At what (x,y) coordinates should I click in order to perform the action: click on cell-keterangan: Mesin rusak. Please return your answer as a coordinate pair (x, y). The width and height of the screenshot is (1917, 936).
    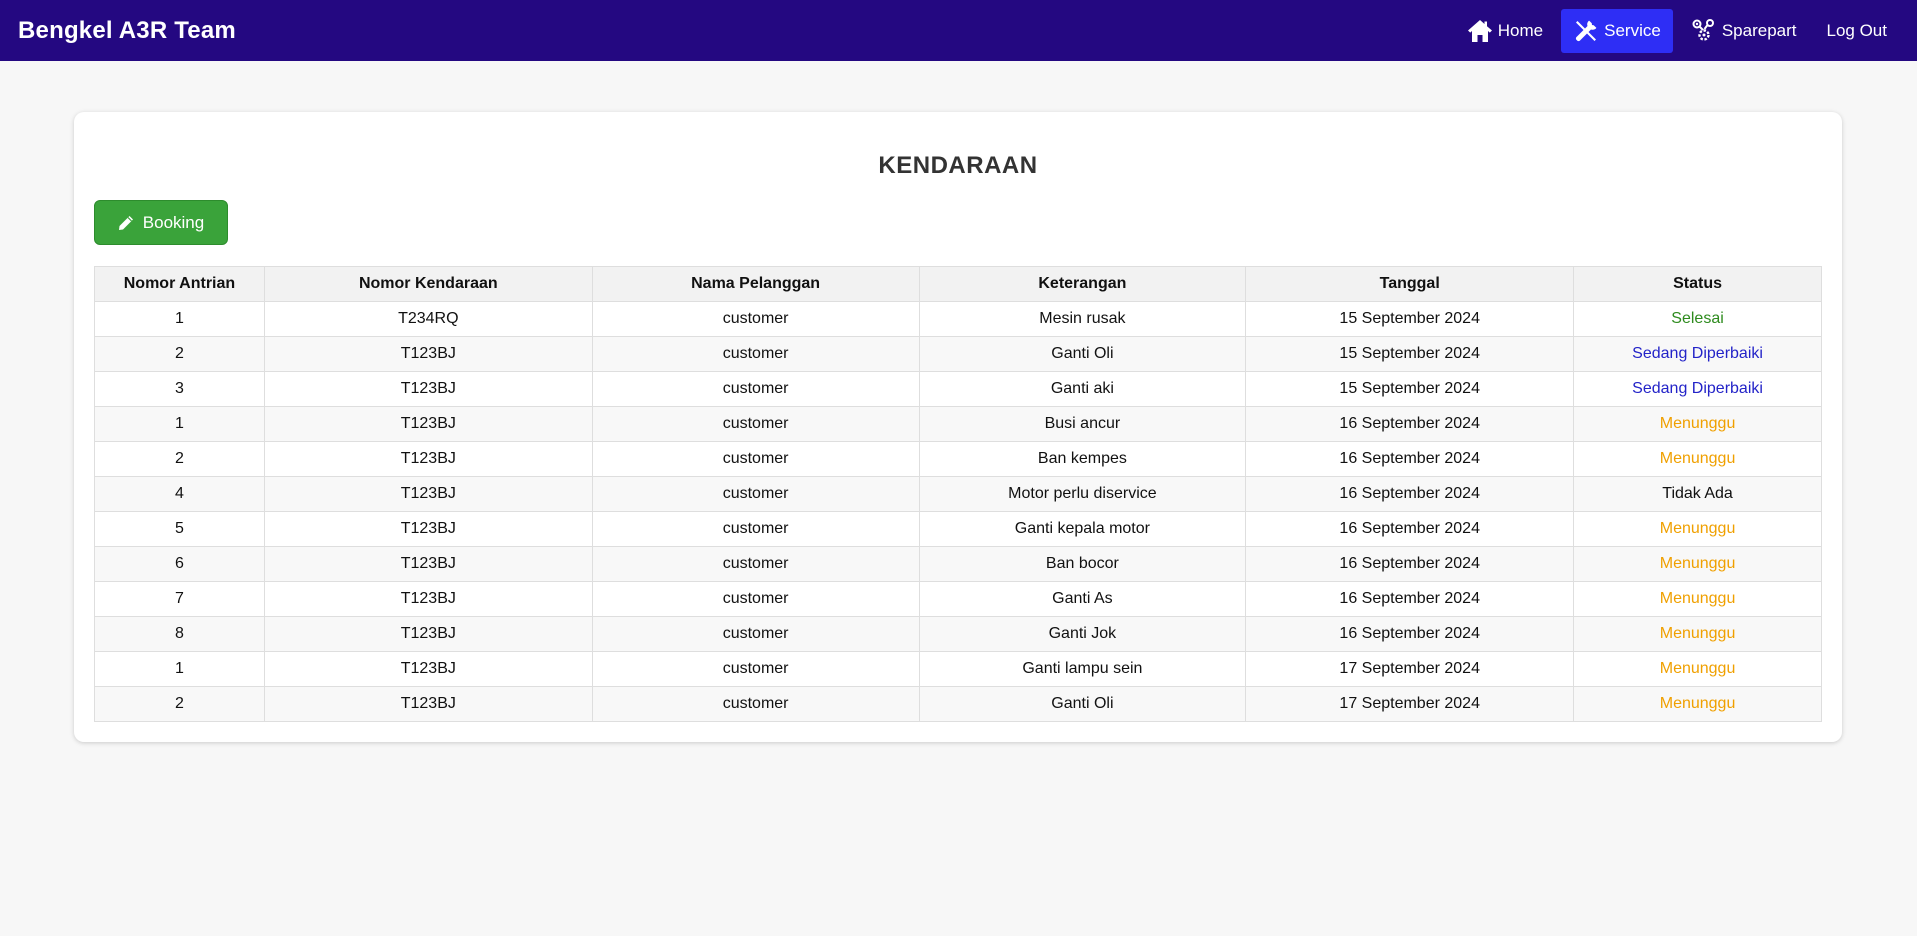
    Looking at the image, I should click on (1082, 319).